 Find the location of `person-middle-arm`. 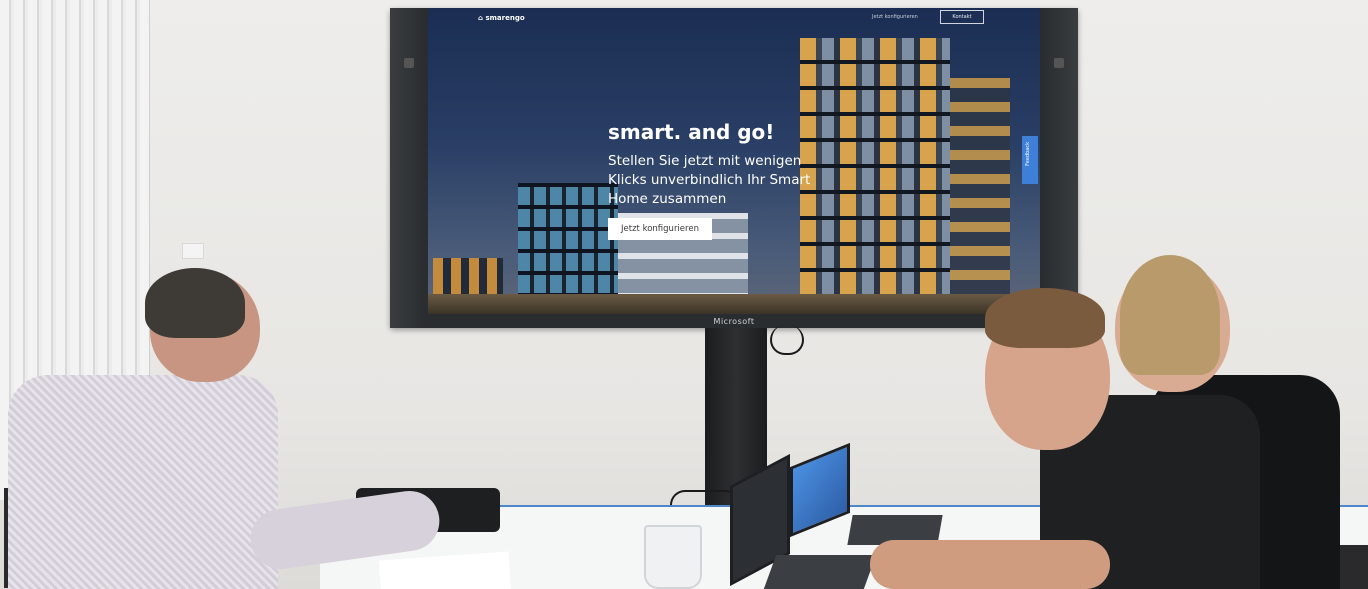

person-middle-arm is located at coordinates (990, 564).